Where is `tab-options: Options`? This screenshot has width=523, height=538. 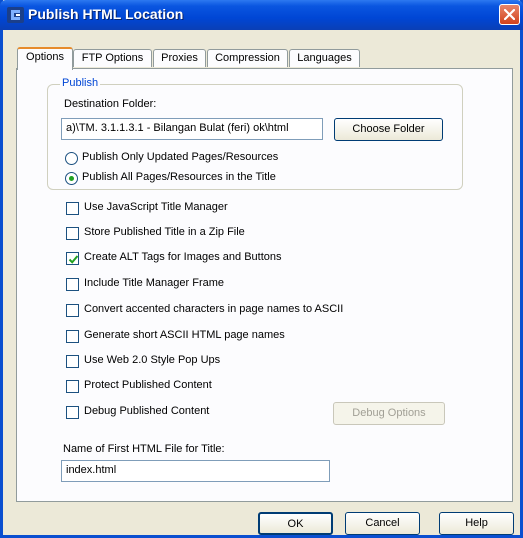
tab-options: Options is located at coordinates (45, 58).